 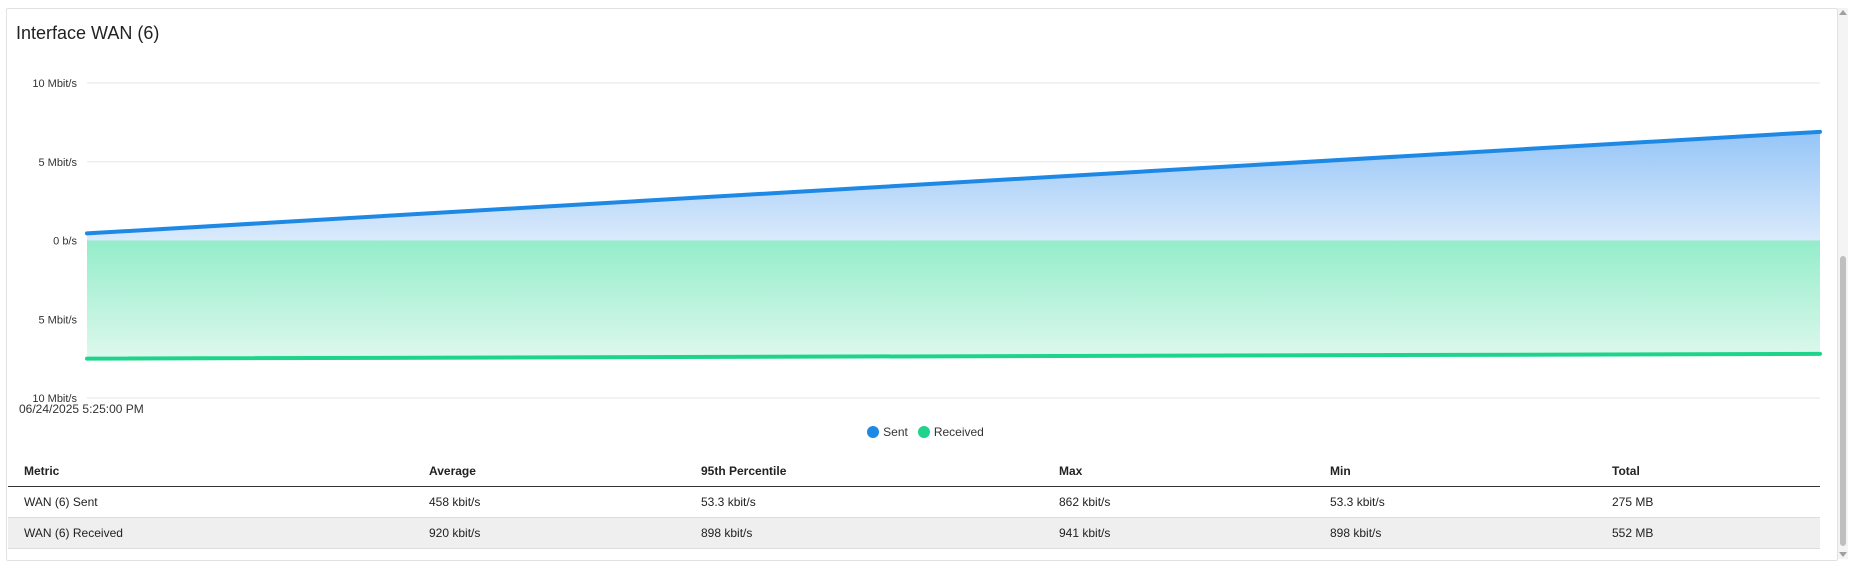 I want to click on cell-min: 53.3 kbit/s, so click(x=1455, y=502).